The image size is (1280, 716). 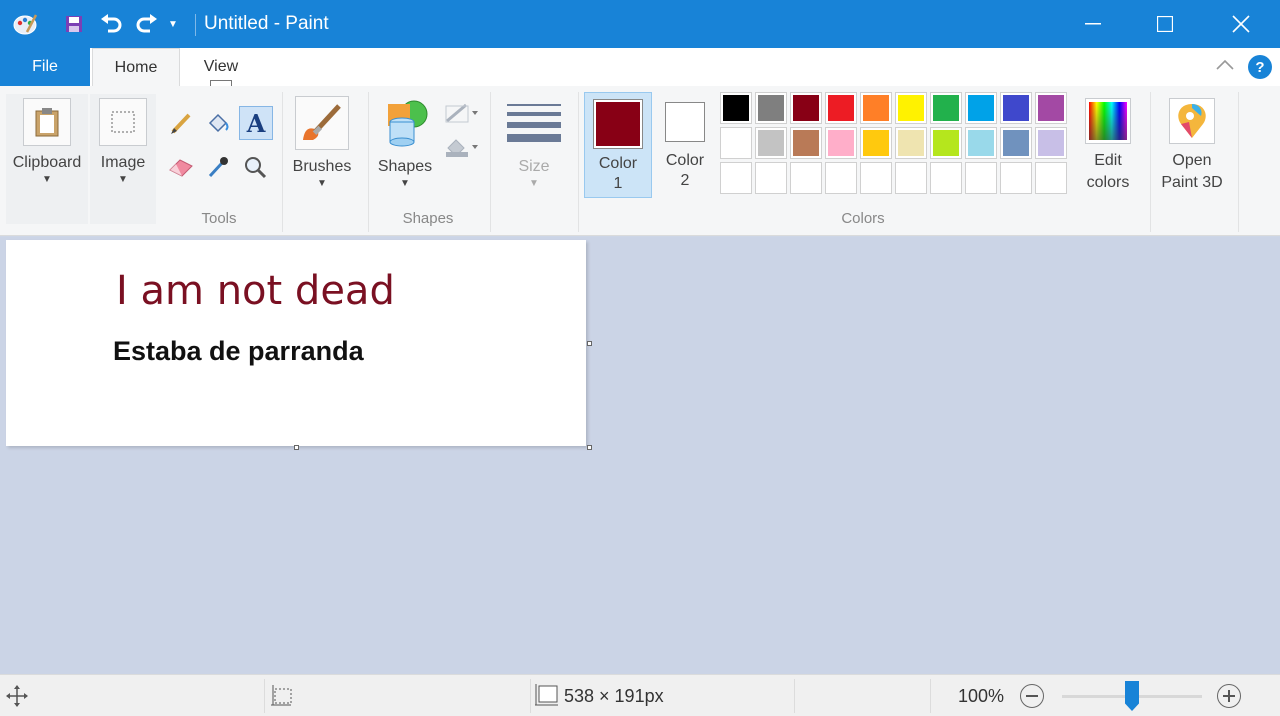 I want to click on resize-handle-corner, so click(x=589, y=447).